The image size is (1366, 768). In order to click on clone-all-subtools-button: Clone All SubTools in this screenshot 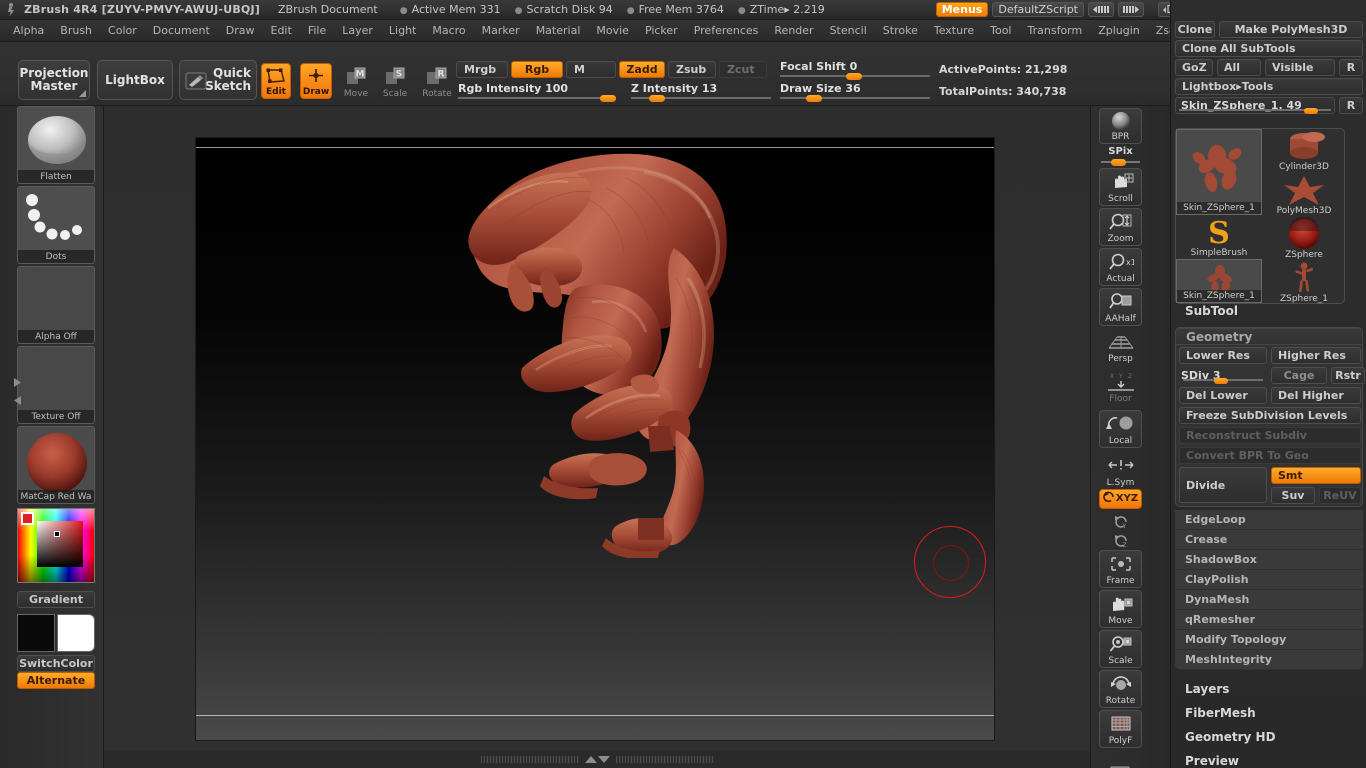, I will do `click(1269, 48)`.